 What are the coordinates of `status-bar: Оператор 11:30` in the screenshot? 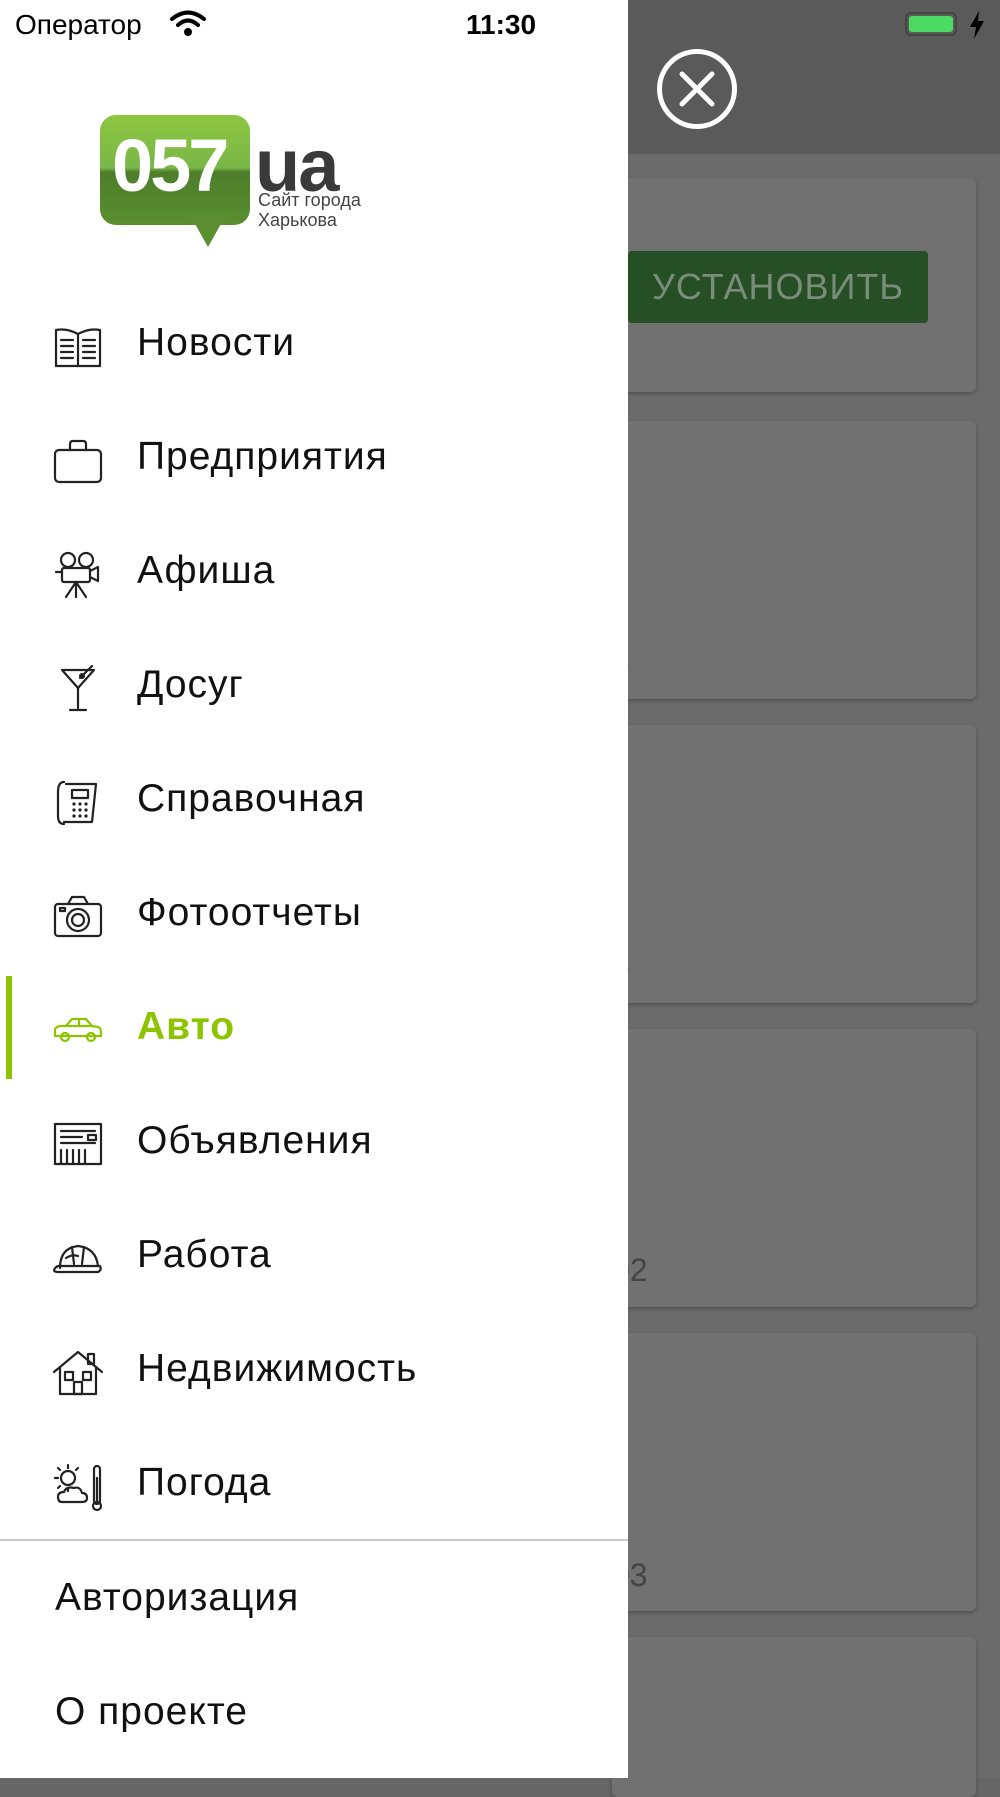 It's located at (500, 26).